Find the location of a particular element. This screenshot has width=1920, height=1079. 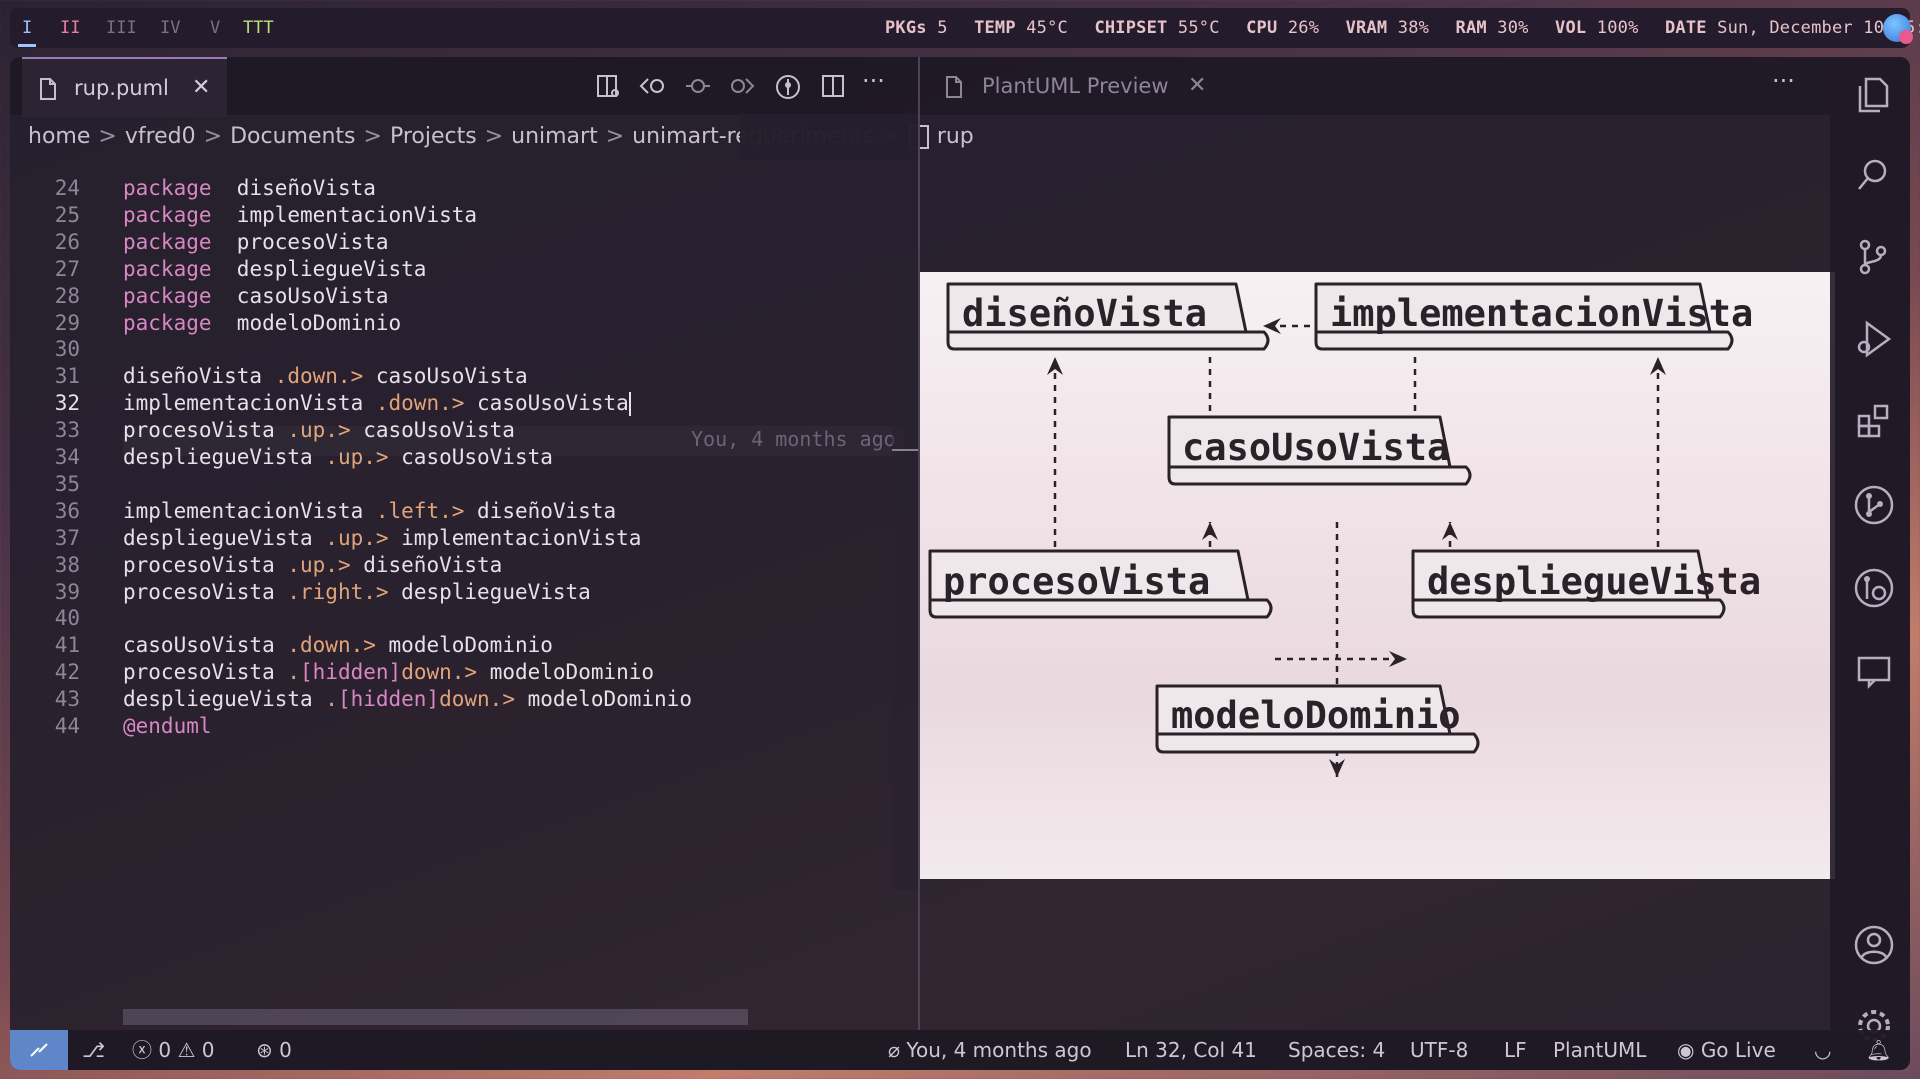

code-token: @enduml is located at coordinates (167, 726).